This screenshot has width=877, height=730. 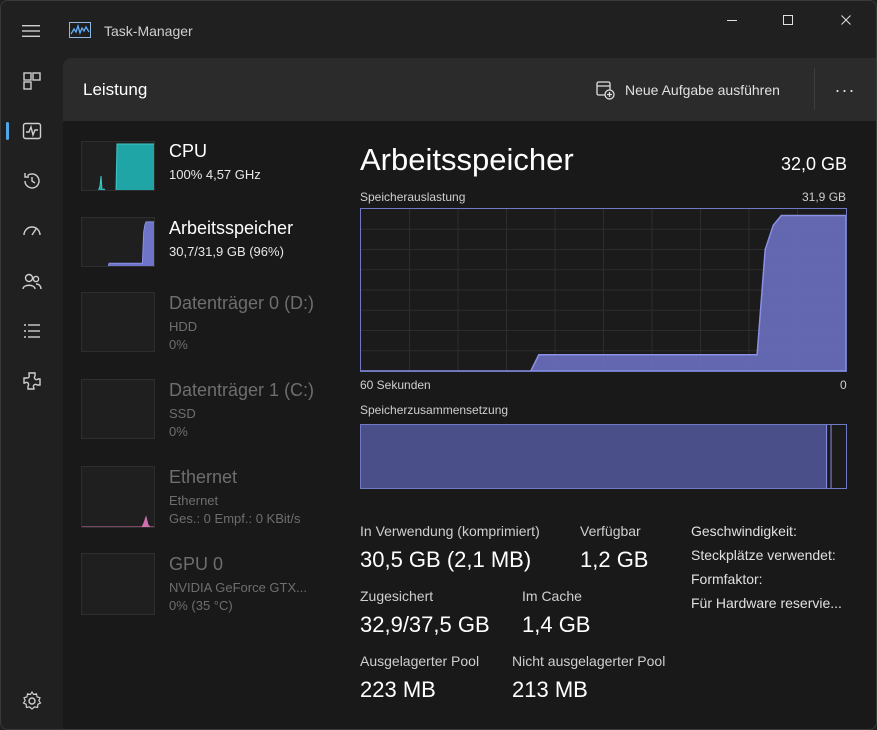 I want to click on perf-item-gpu: GPU 0 NVIDIA GeForce GTX... 0% (35 °C), so click(x=203, y=589).